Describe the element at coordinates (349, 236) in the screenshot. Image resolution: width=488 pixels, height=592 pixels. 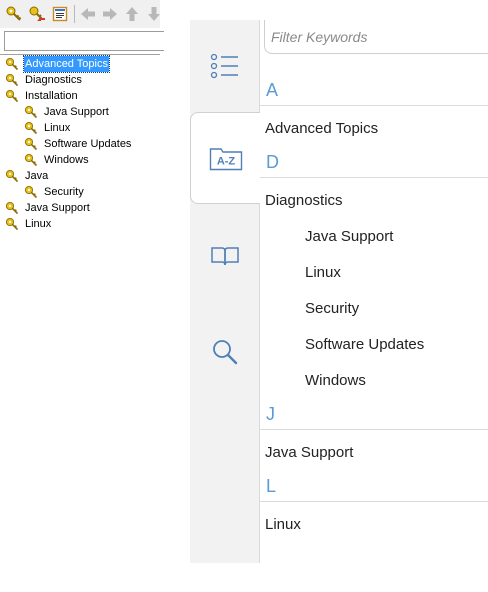
I see `index-subentry: Java Support` at that location.